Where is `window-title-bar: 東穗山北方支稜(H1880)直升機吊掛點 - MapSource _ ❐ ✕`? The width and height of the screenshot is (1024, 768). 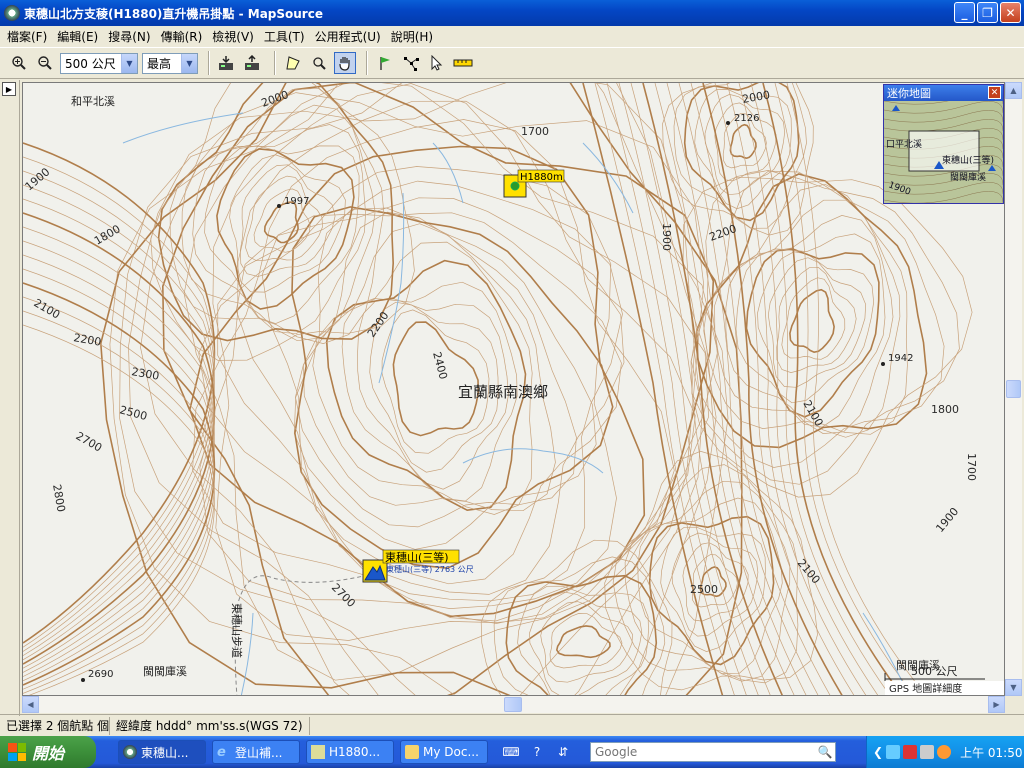
window-title-bar: 東穗山北方支稜(H1880)直升機吊掛點 - MapSource _ ❐ ✕ is located at coordinates (512, 13).